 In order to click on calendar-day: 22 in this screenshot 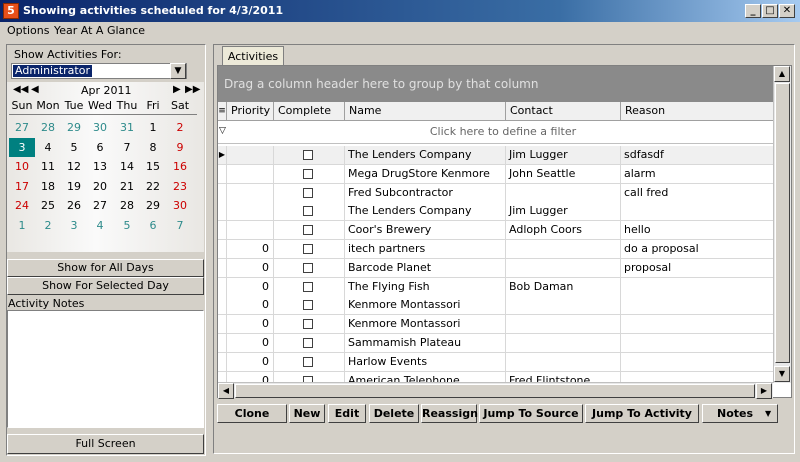, I will do `click(153, 186)`.